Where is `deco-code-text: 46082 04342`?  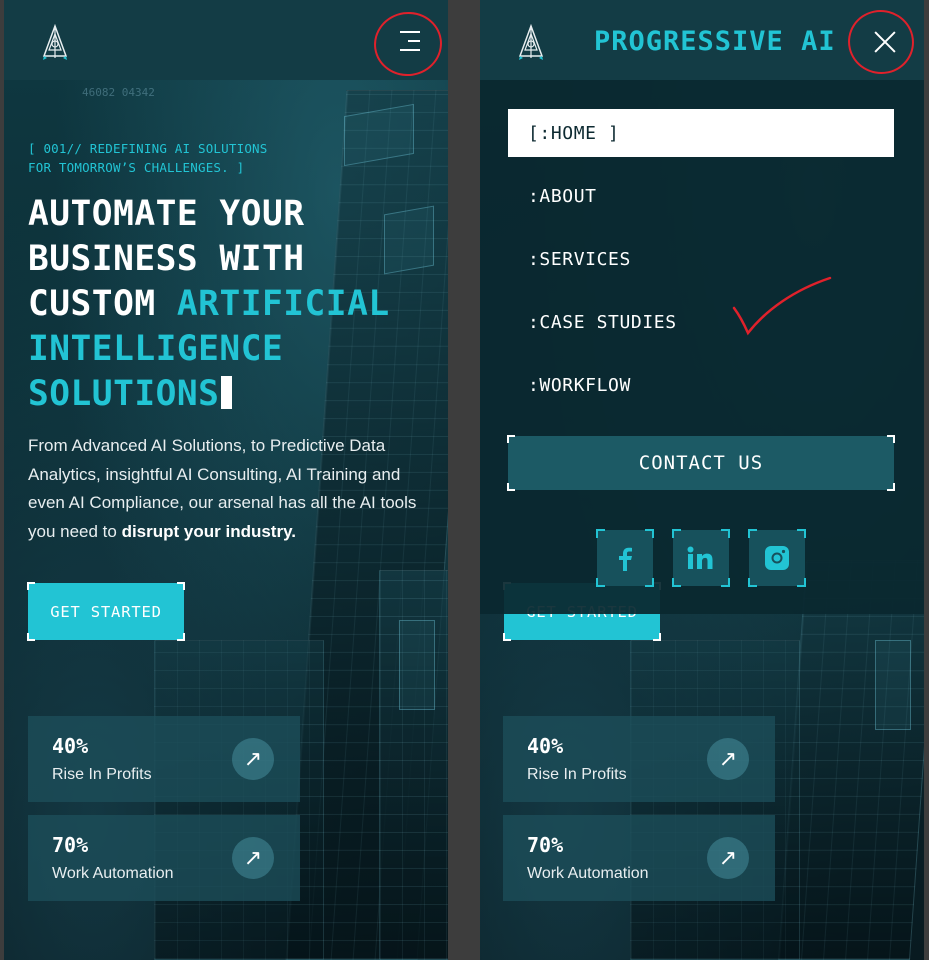 deco-code-text: 46082 04342 is located at coordinates (118, 92).